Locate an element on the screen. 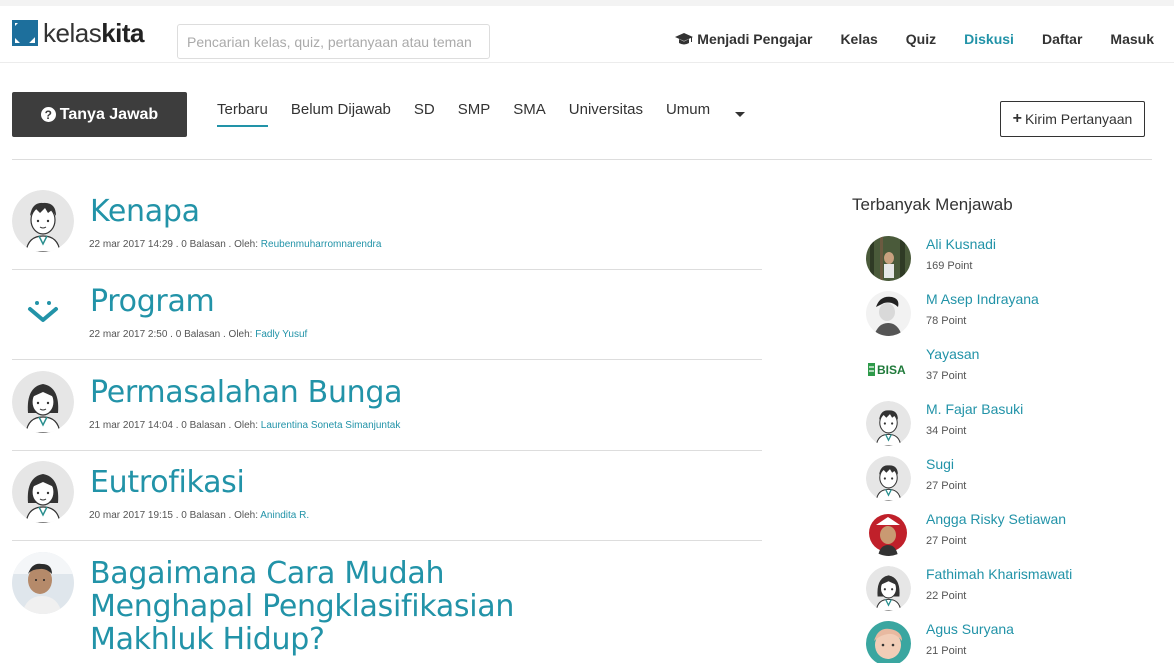 The height and width of the screenshot is (663, 1174). nav-kelas: Kelas is located at coordinates (858, 39).